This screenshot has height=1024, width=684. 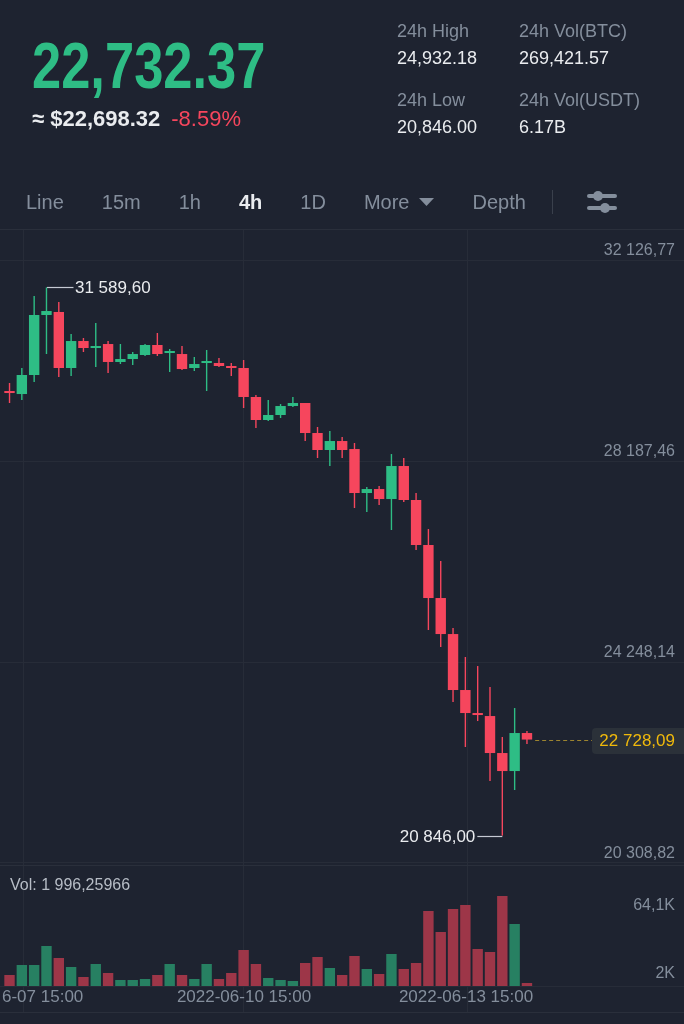 I want to click on last-price-line, so click(x=563, y=740).